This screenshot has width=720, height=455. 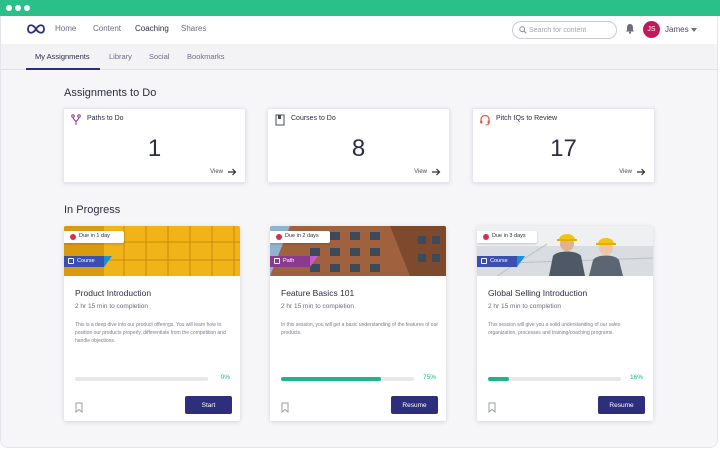 I want to click on tab-my-assignments: My Assignments, so click(x=62, y=56).